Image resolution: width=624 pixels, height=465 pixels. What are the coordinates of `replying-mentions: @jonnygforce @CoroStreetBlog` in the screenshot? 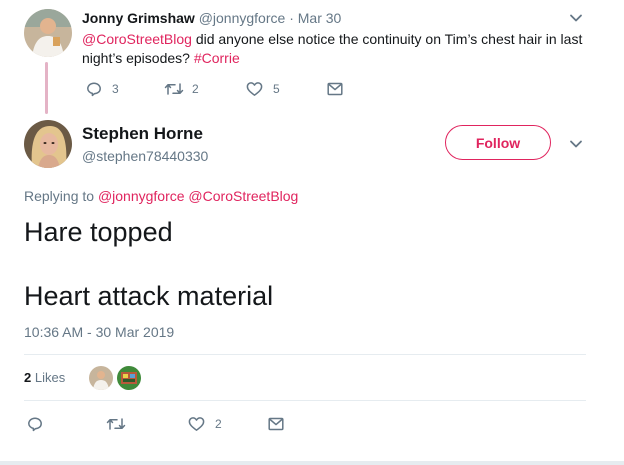 It's located at (198, 196).